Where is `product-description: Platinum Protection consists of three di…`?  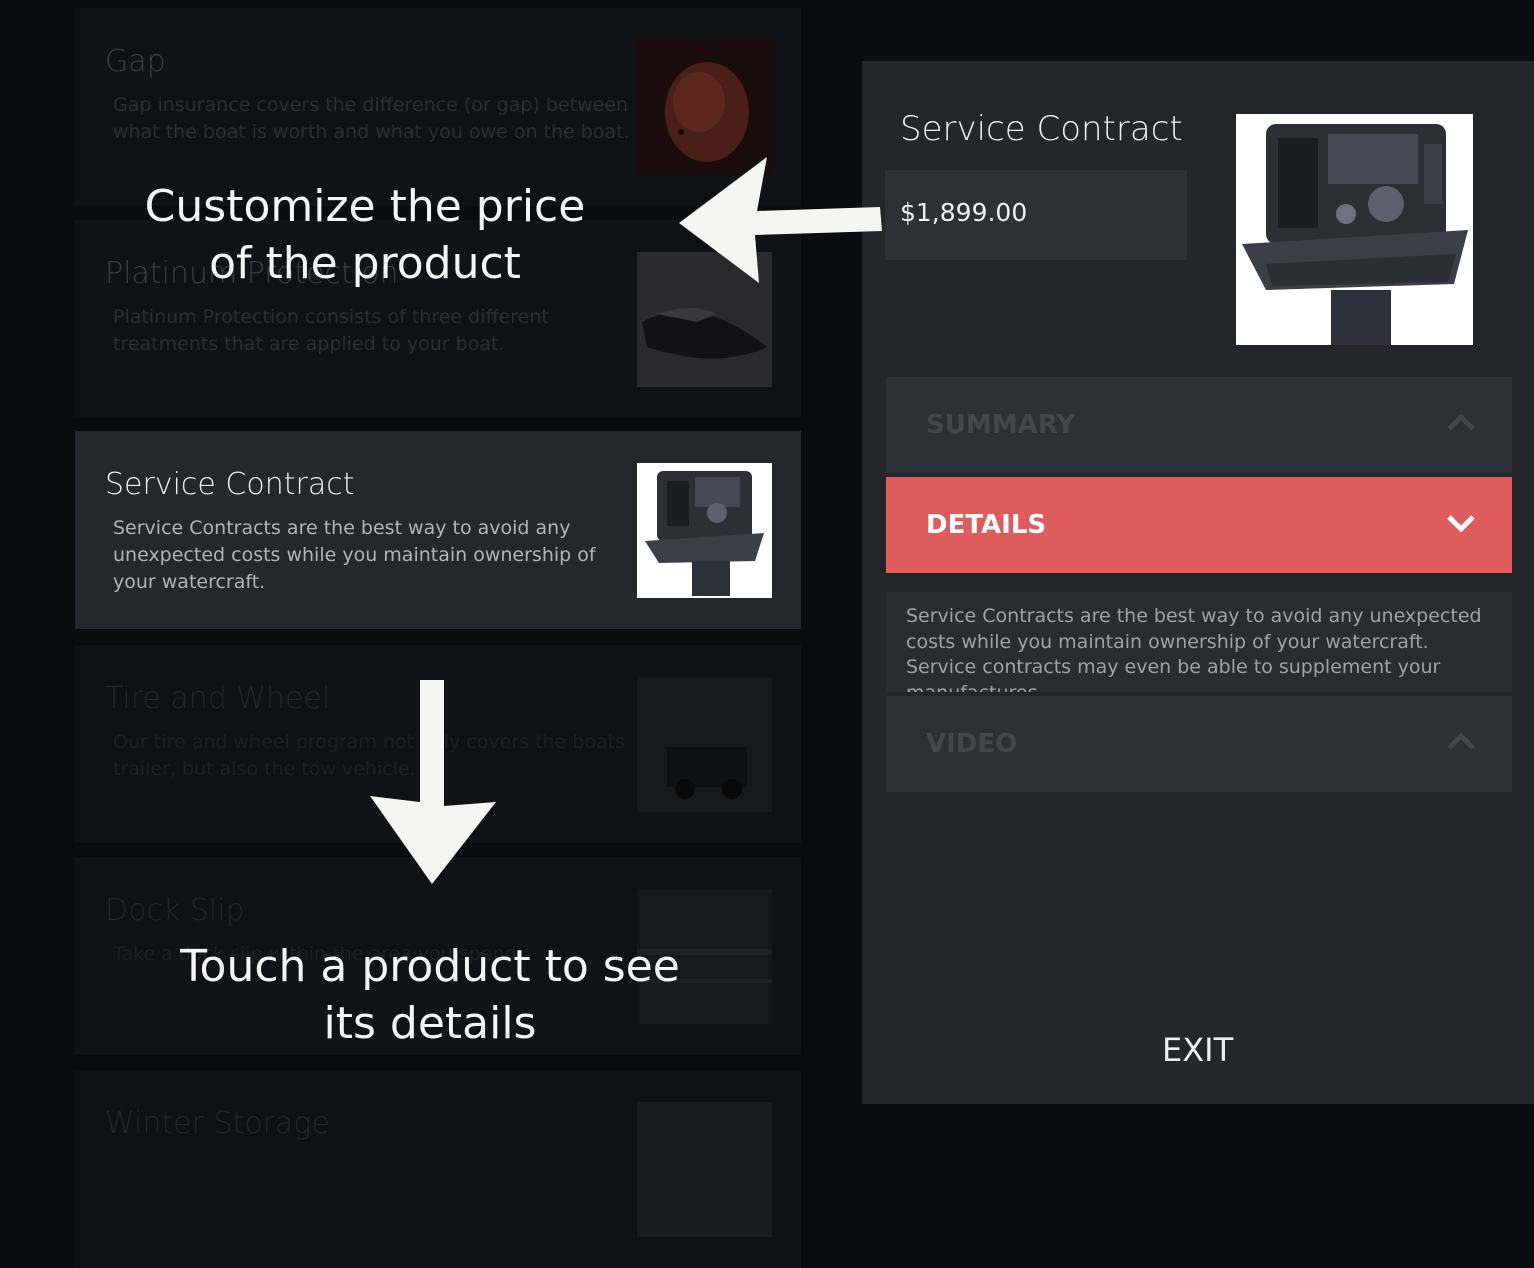
product-description: Platinum Protection consists of three di… is located at coordinates (331, 330).